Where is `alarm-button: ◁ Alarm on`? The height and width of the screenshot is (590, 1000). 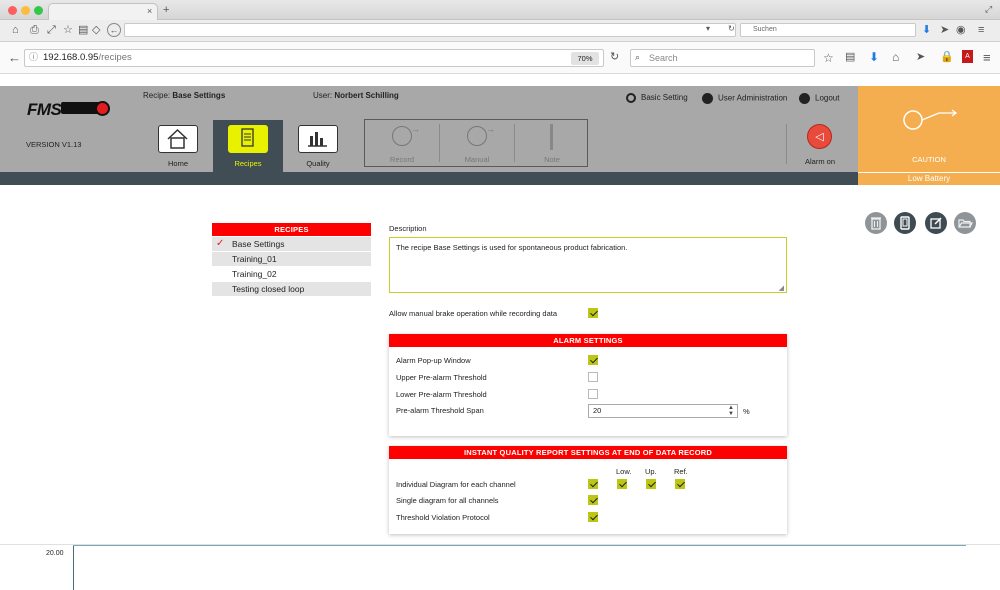 alarm-button: ◁ Alarm on is located at coordinates (820, 144).